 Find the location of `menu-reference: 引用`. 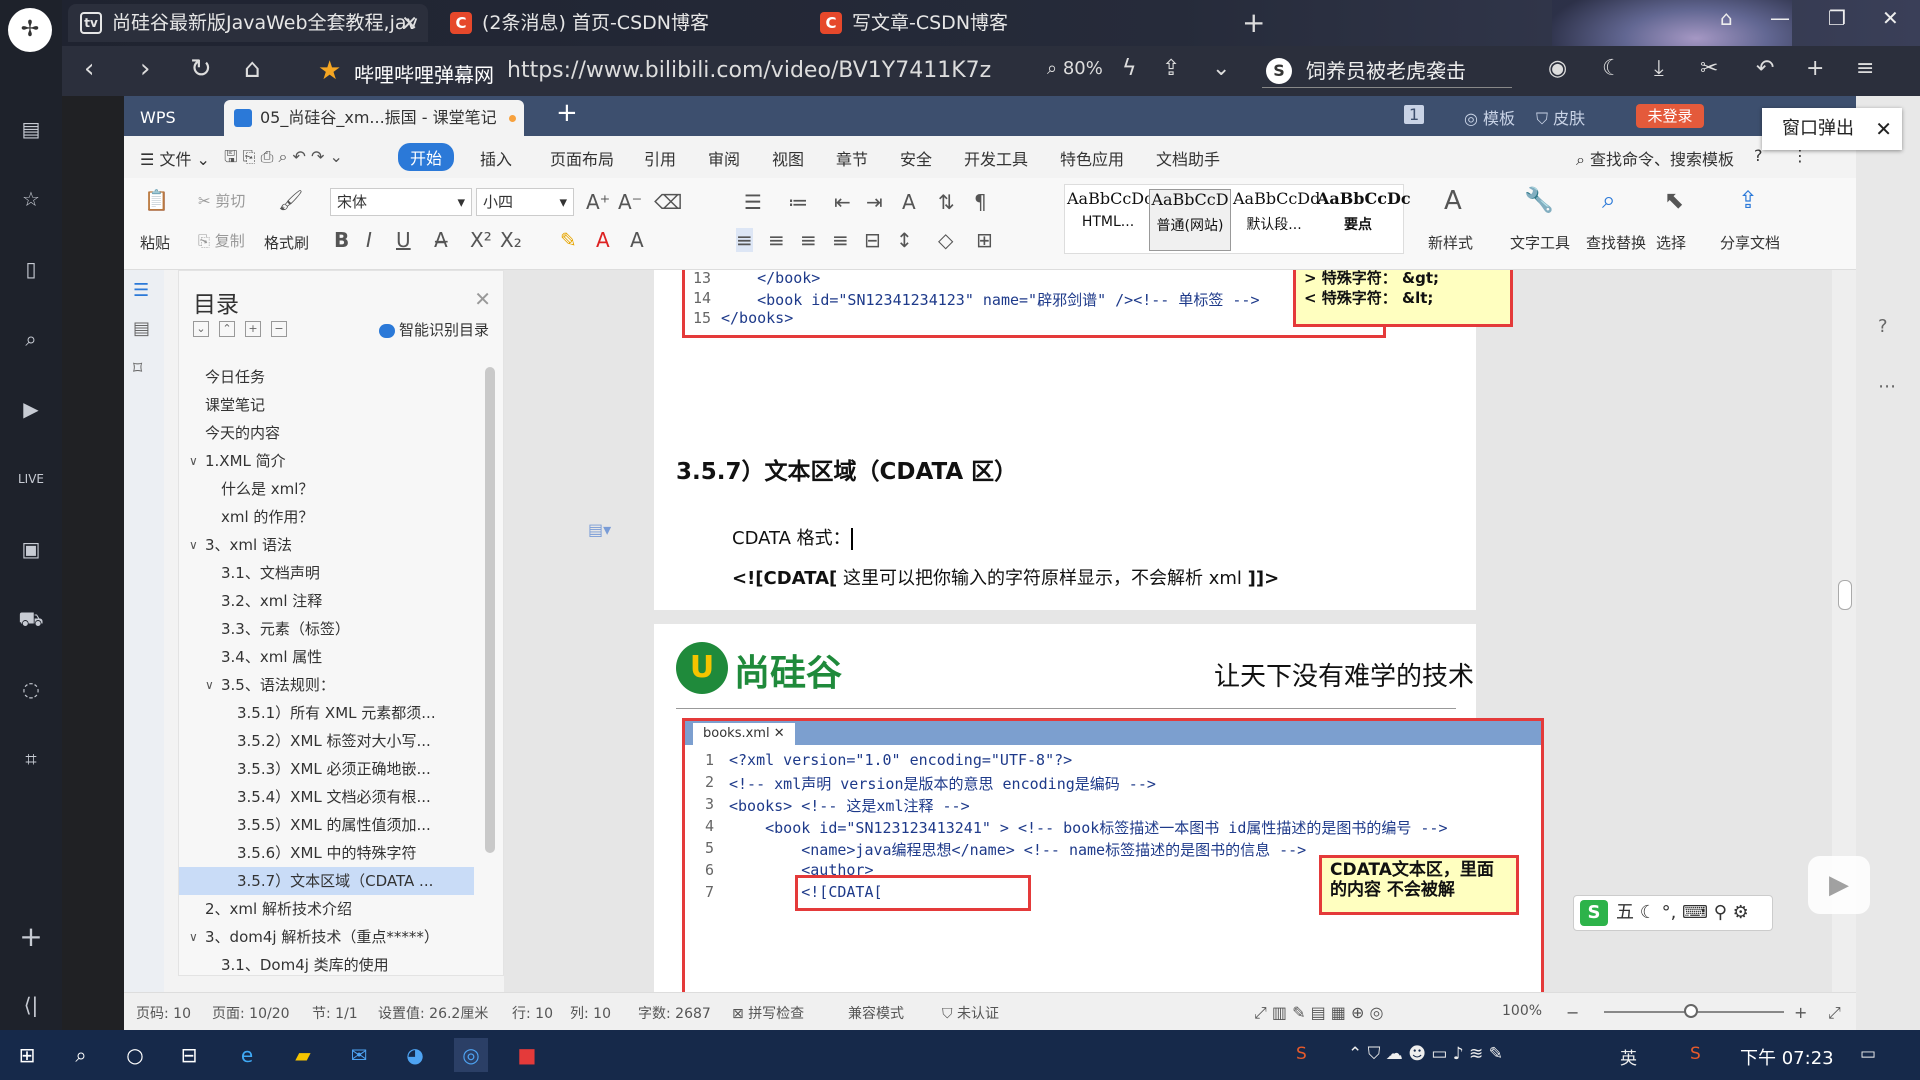

menu-reference: 引用 is located at coordinates (660, 158).